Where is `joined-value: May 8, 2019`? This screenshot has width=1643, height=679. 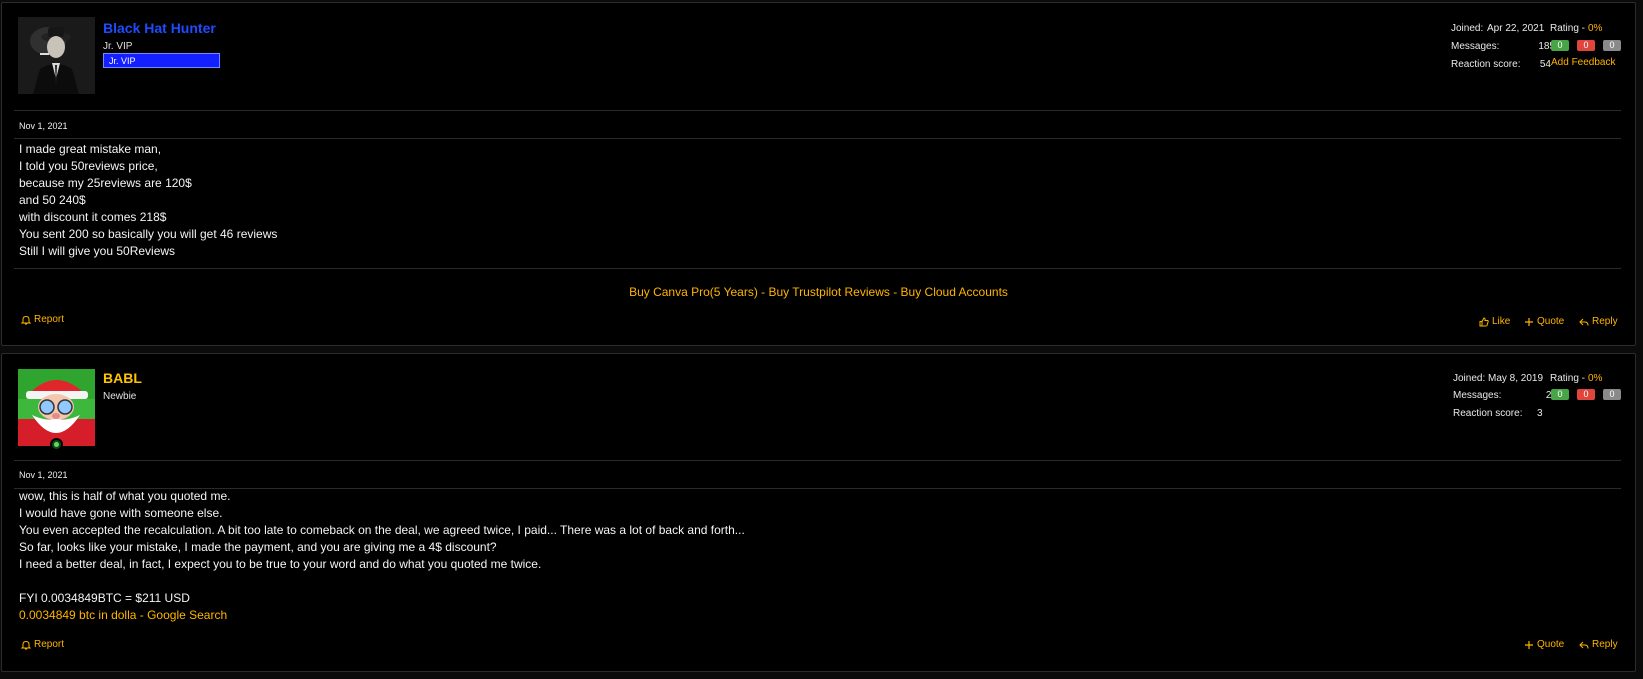
joined-value: May 8, 2019 is located at coordinates (1516, 378).